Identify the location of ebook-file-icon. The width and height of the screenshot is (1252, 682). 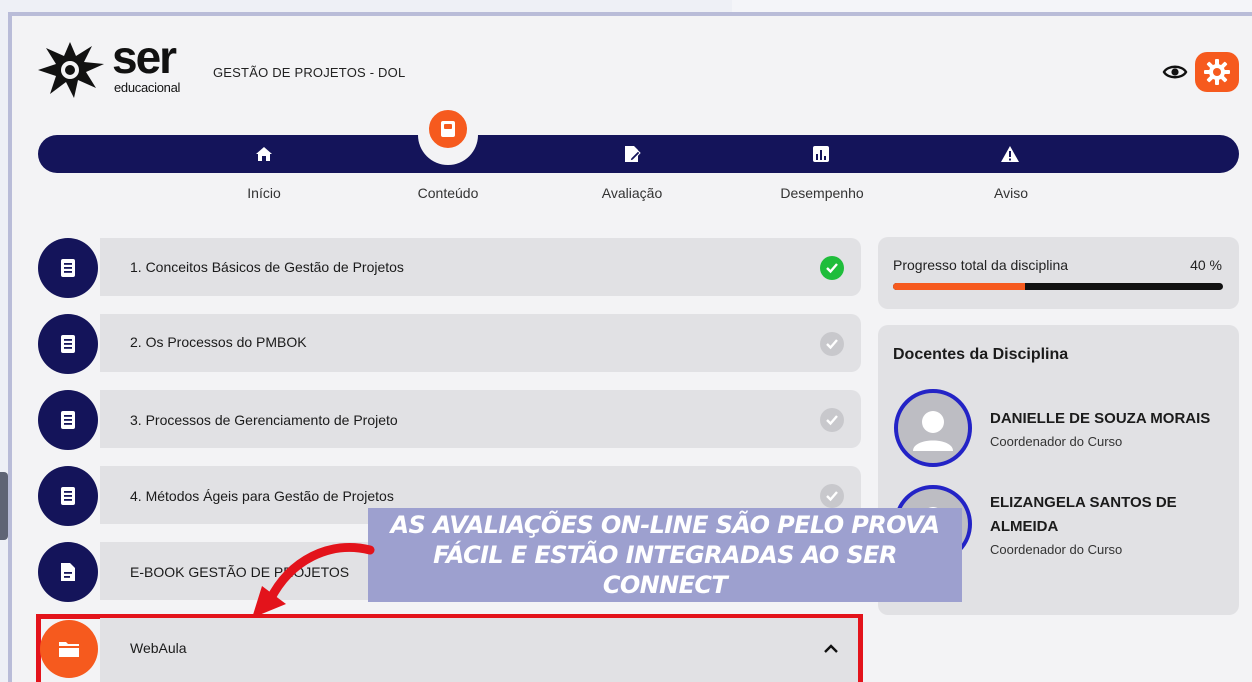
(68, 572).